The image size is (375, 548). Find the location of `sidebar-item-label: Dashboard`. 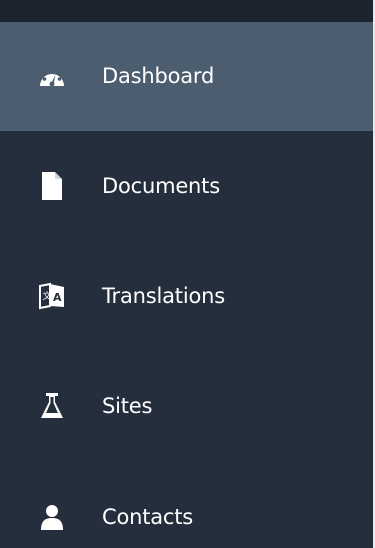

sidebar-item-label: Dashboard is located at coordinates (158, 76).